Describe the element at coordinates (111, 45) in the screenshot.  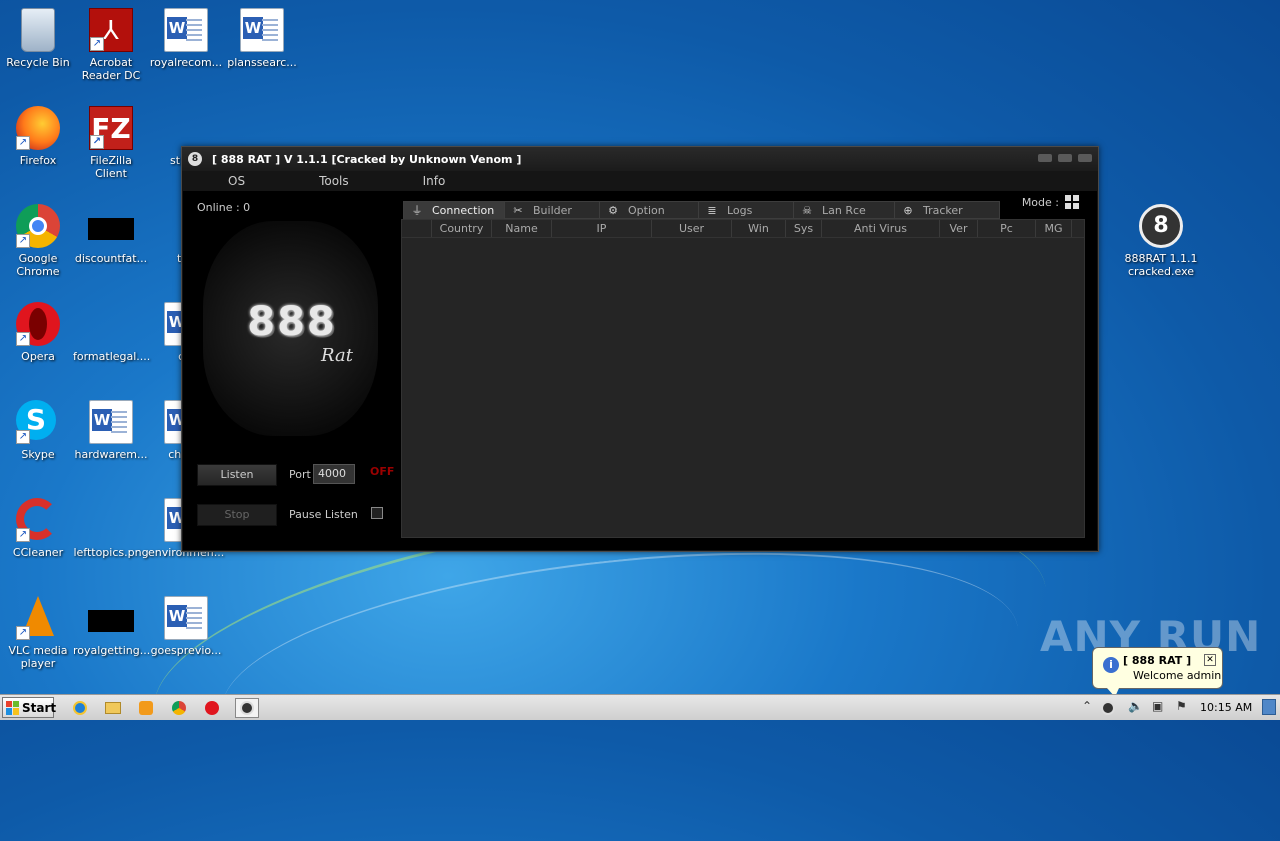
I see `desktop-icon-acrobat: ⅄ ↗ Acrobat Reader DC` at that location.